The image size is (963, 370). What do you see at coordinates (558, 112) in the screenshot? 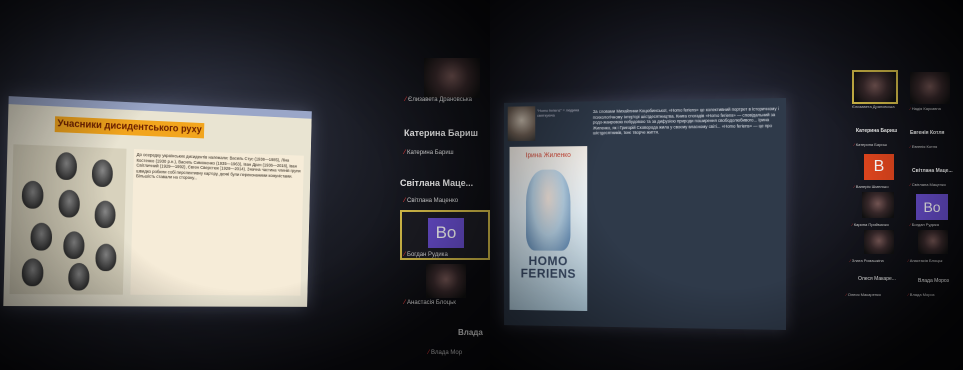
I see `slide-quote: “Homo feriens” = людина святкуюча` at bounding box center [558, 112].